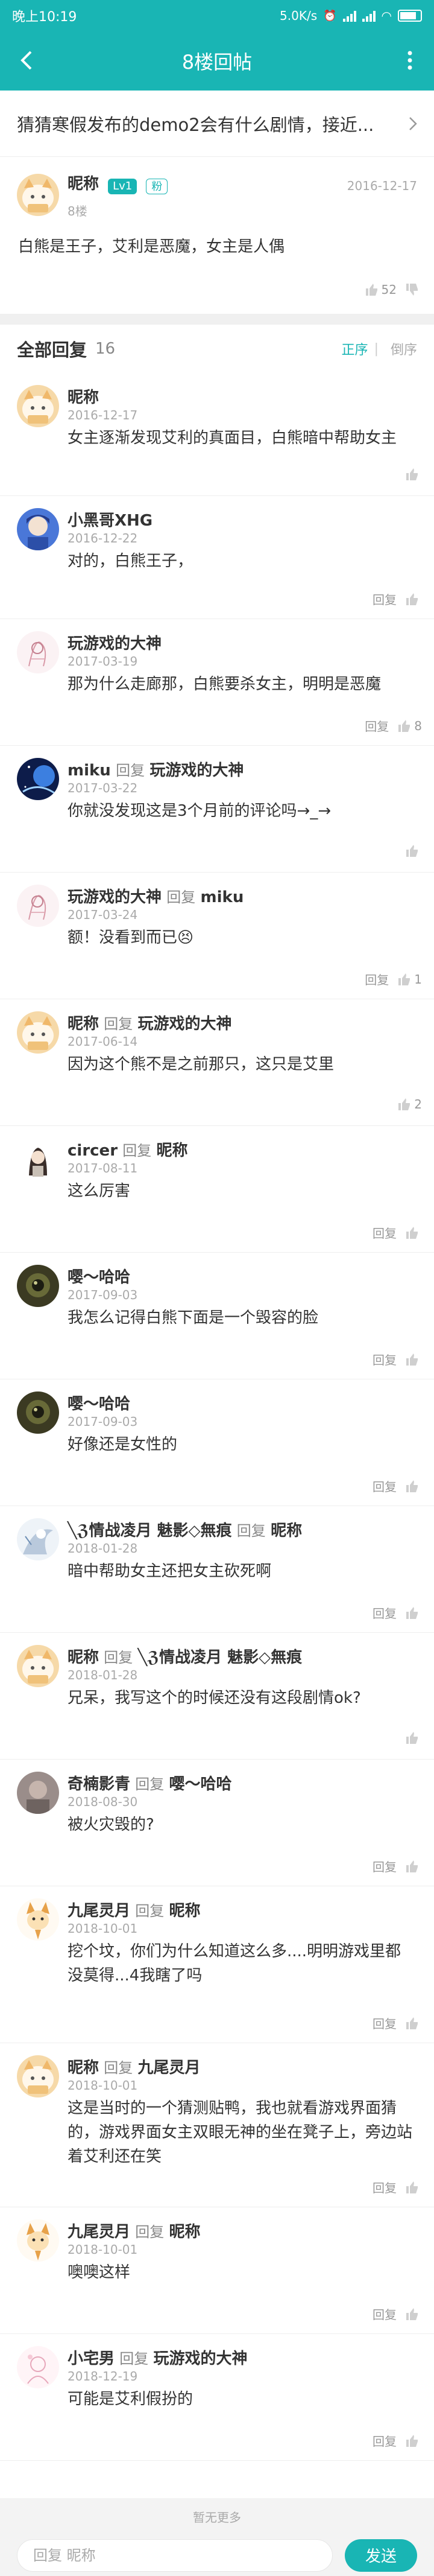 The width and height of the screenshot is (434, 2576). What do you see at coordinates (355, 348) in the screenshot?
I see `sort-asc-button: 正序` at bounding box center [355, 348].